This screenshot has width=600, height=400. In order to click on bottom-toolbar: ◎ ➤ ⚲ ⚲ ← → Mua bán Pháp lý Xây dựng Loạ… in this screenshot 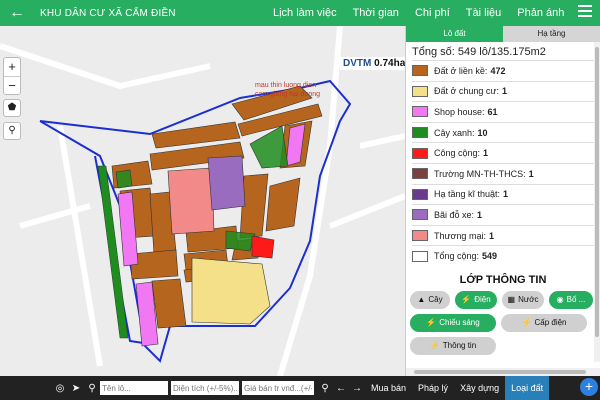, I will do `click(300, 388)`.